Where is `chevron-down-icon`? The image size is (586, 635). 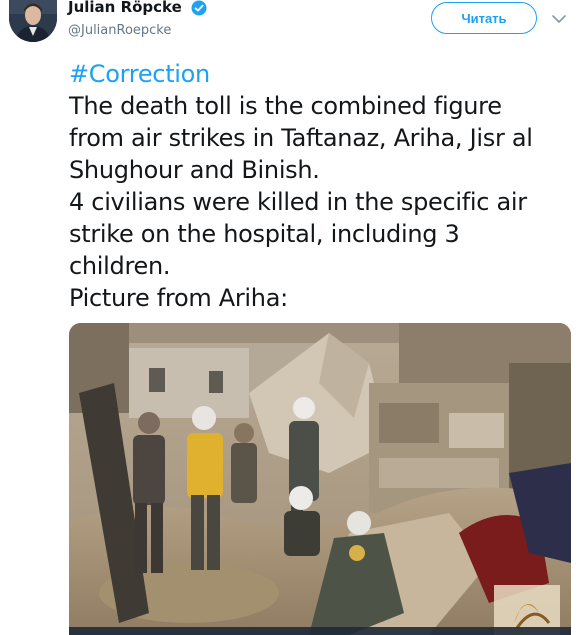
chevron-down-icon is located at coordinates (559, 18).